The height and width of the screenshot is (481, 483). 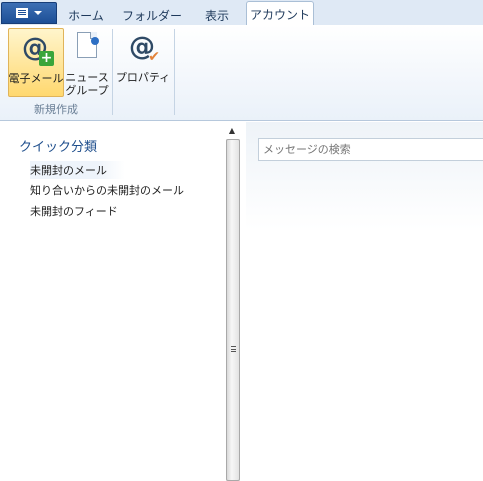 What do you see at coordinates (217, 15) in the screenshot?
I see `tab-view: 表示` at bounding box center [217, 15].